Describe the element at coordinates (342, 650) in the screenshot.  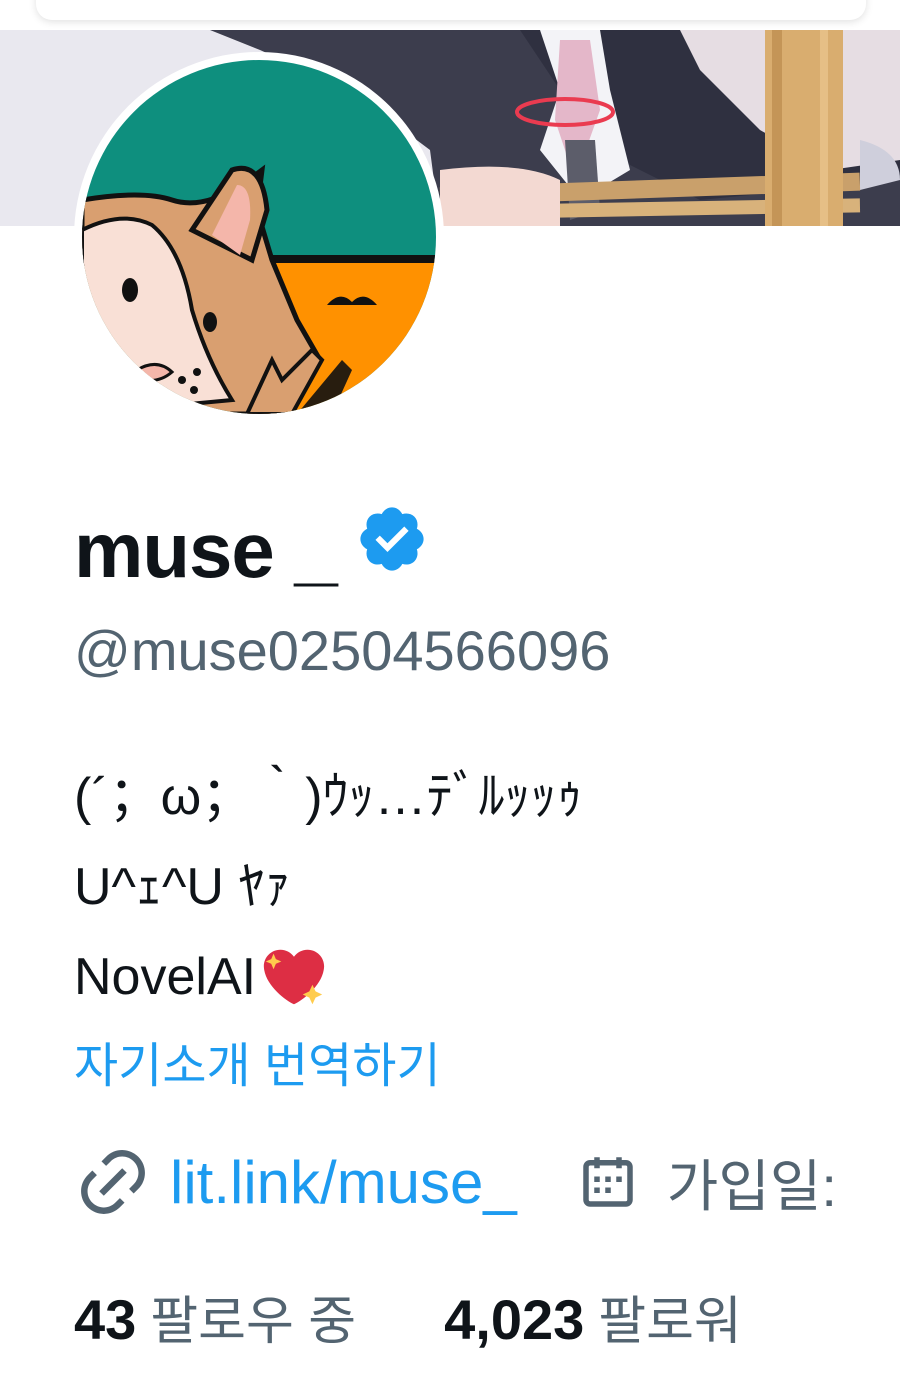
I see `profile-handle: @muse02504566096` at that location.